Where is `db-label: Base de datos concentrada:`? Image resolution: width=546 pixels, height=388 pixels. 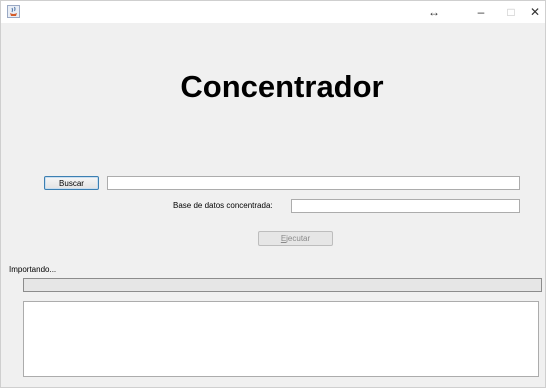
db-label: Base de datos concentrada: is located at coordinates (223, 205).